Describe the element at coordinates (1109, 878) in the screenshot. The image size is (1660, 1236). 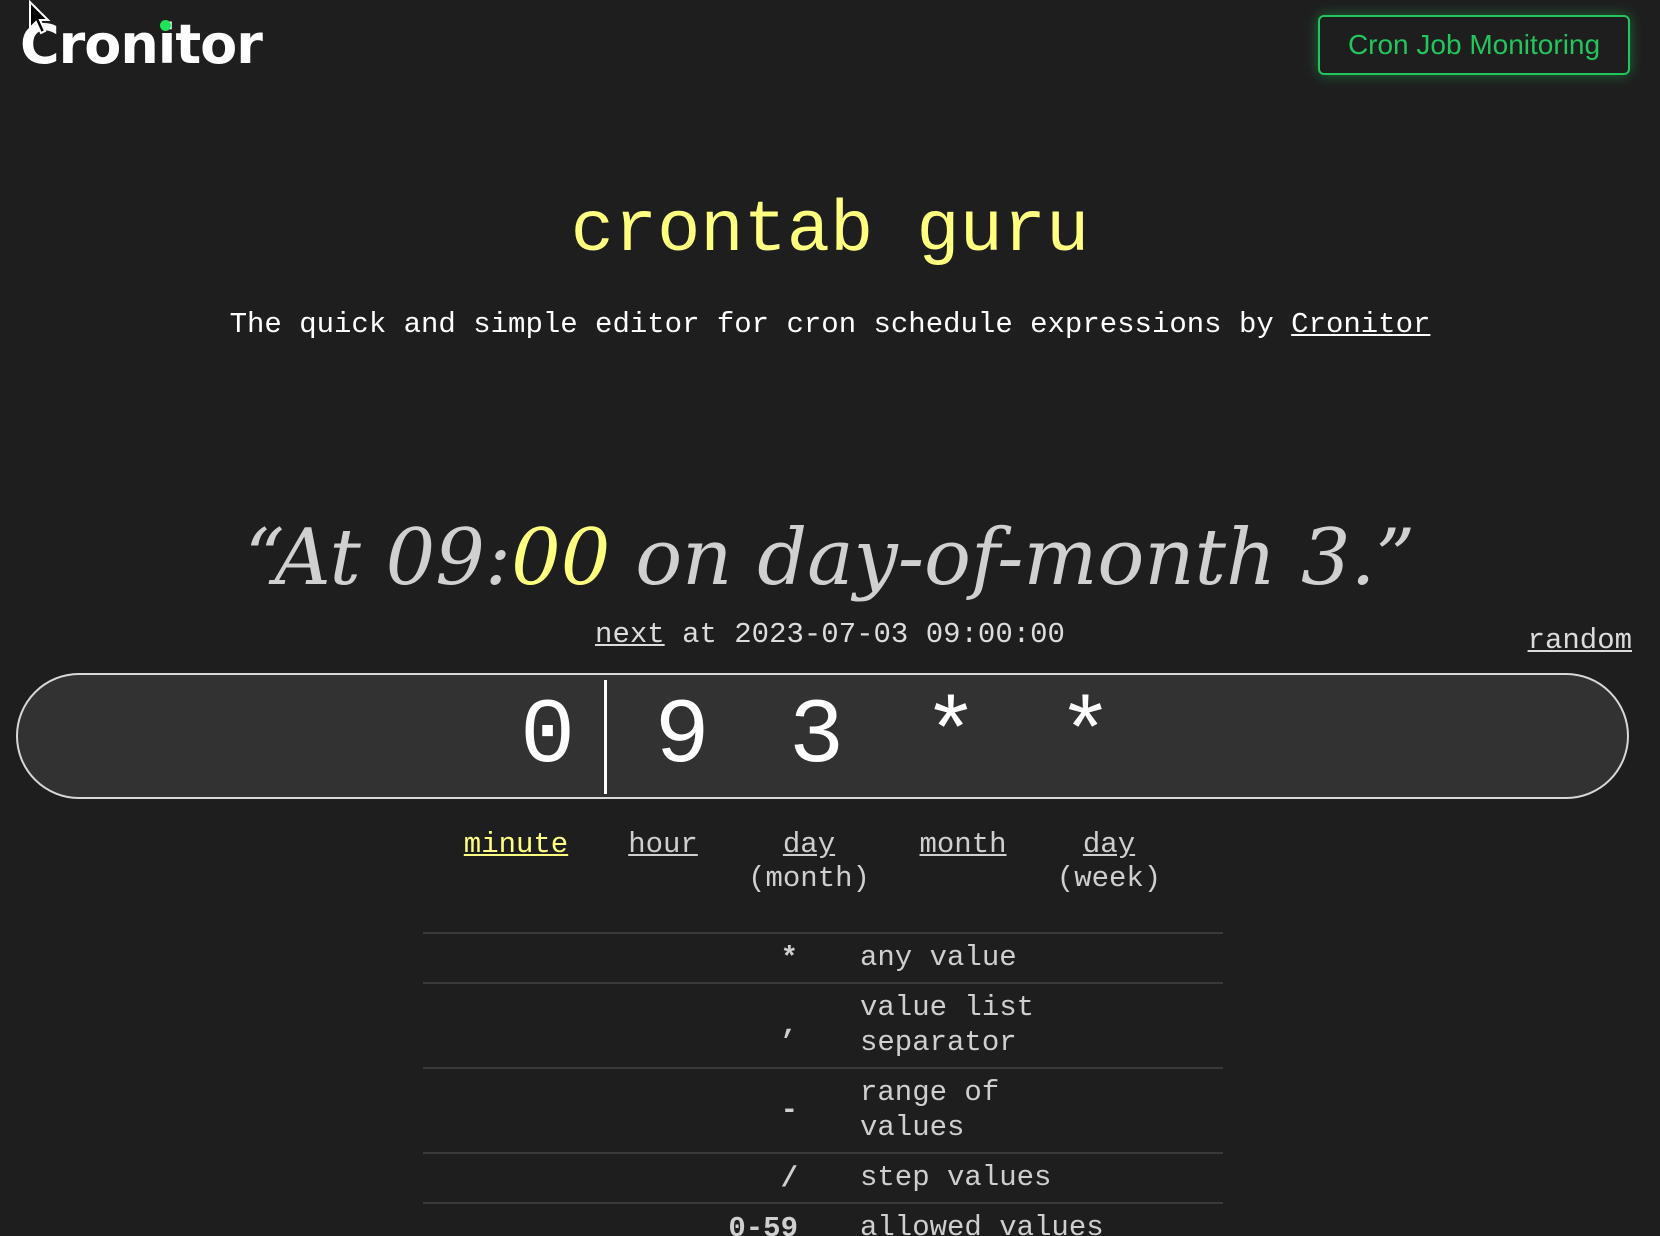
I see `field-sub: (week)` at that location.